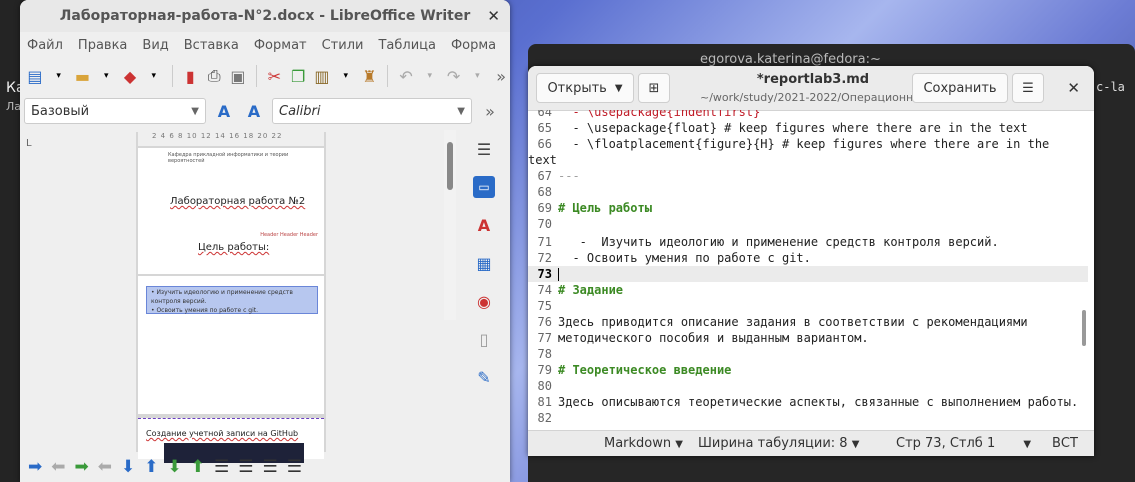 The image size is (1135, 482). Describe the element at coordinates (35, 76) in the screenshot. I see `new-document-icon: ▤` at that location.